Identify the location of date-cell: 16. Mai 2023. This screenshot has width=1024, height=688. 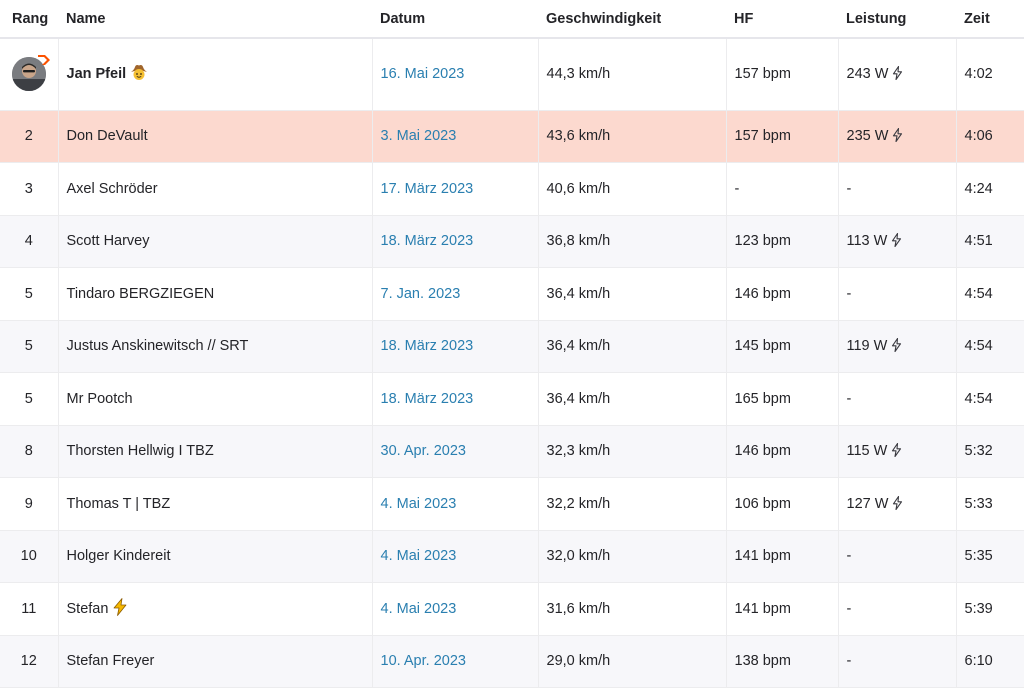
(455, 74).